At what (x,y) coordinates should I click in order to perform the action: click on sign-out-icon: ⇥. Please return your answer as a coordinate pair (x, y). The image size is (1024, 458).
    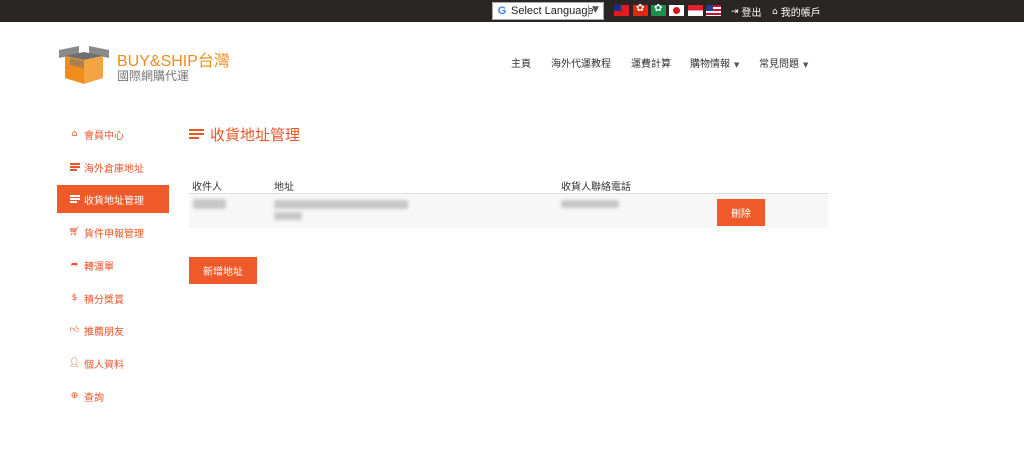
    Looking at the image, I should click on (735, 11).